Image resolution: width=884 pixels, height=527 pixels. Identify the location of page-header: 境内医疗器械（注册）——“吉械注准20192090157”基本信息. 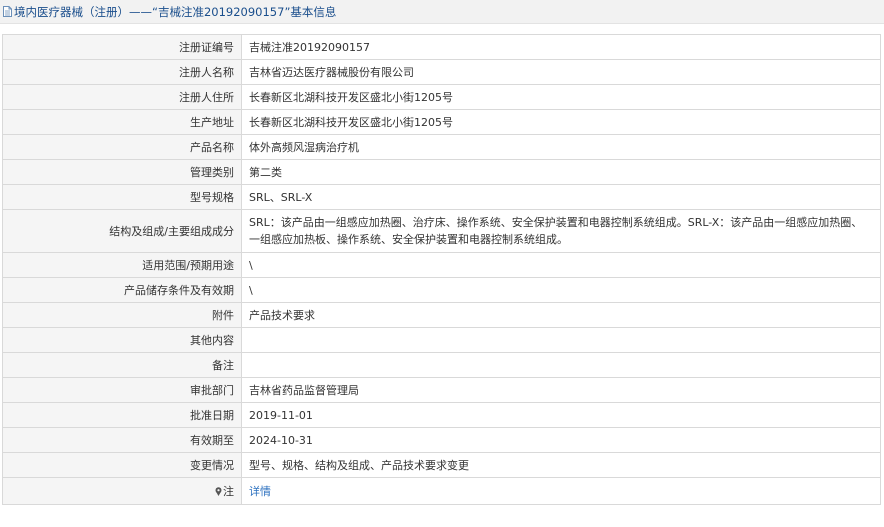
(442, 12).